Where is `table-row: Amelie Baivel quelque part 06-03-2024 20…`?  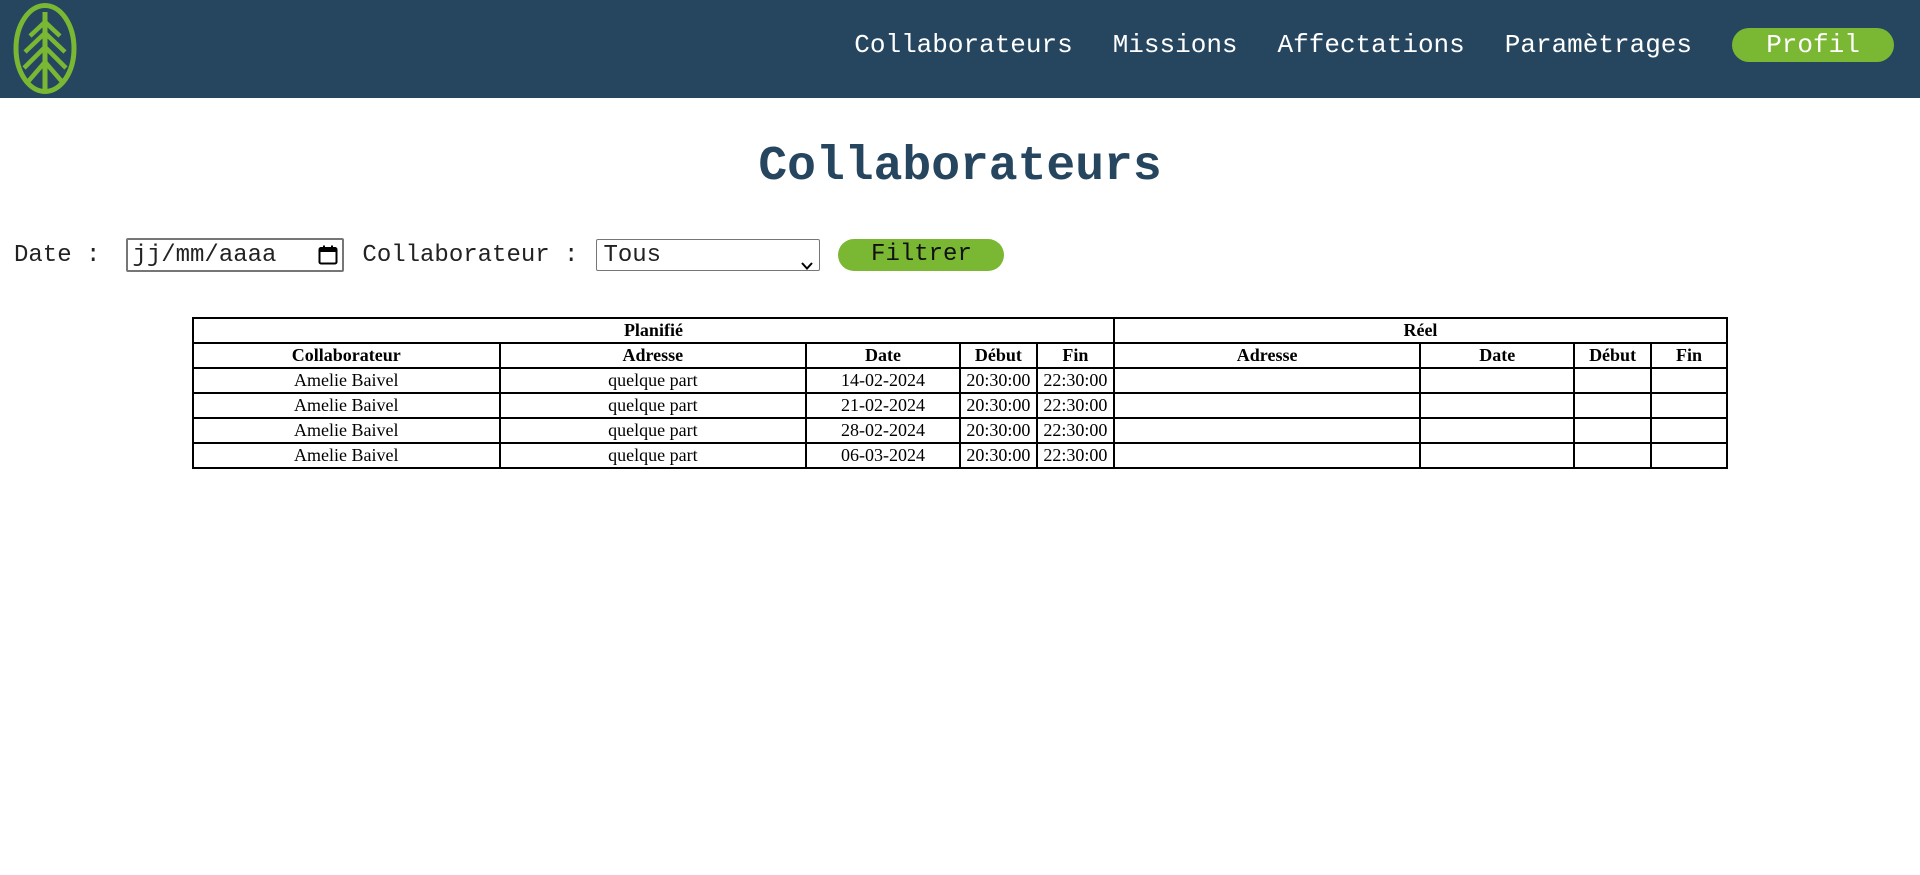
table-row: Amelie Baivel quelque part 06-03-2024 20… is located at coordinates (960, 455).